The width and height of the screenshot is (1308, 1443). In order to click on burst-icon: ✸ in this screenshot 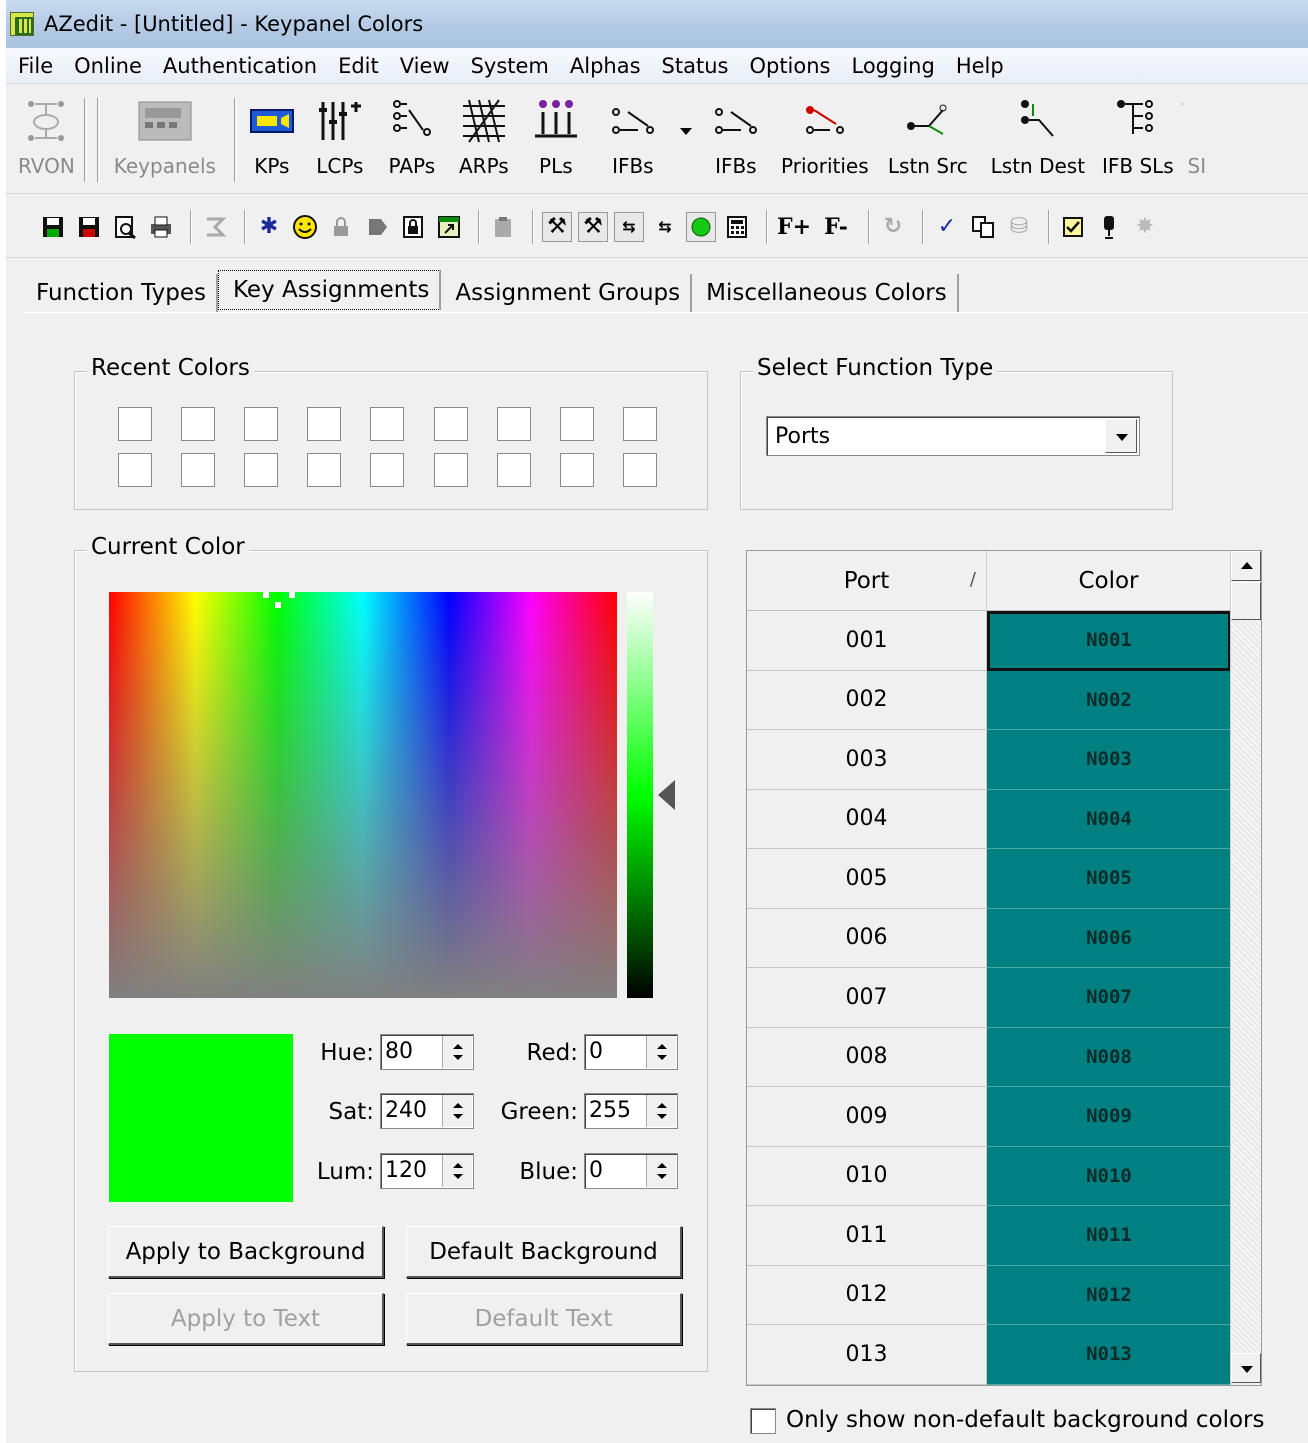, I will do `click(1145, 227)`.